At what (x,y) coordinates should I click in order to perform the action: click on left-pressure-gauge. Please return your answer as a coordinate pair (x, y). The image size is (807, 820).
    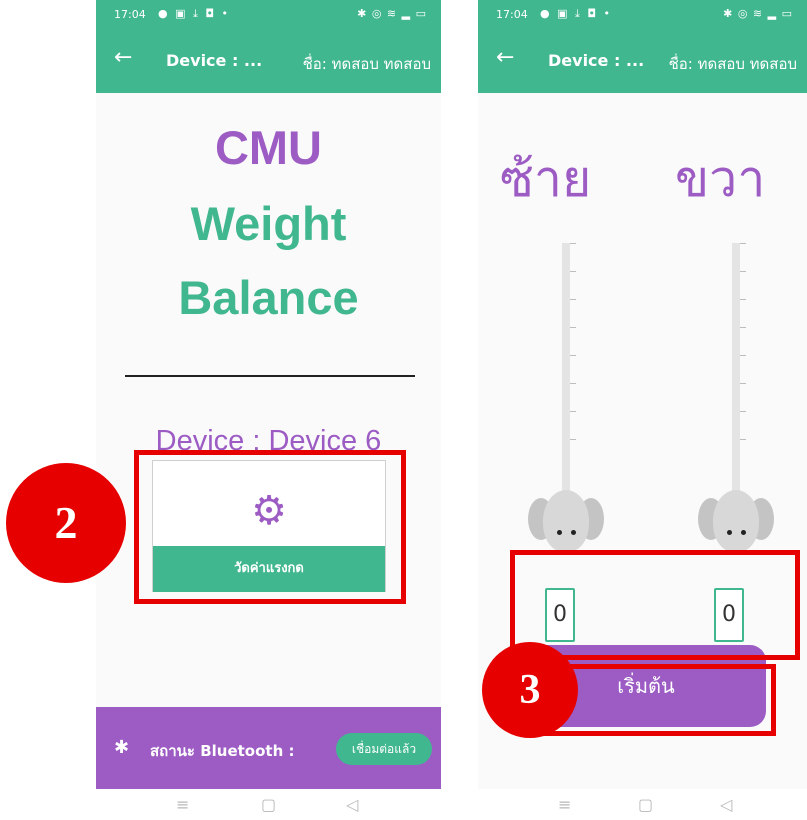
    Looking at the image, I should click on (569, 373).